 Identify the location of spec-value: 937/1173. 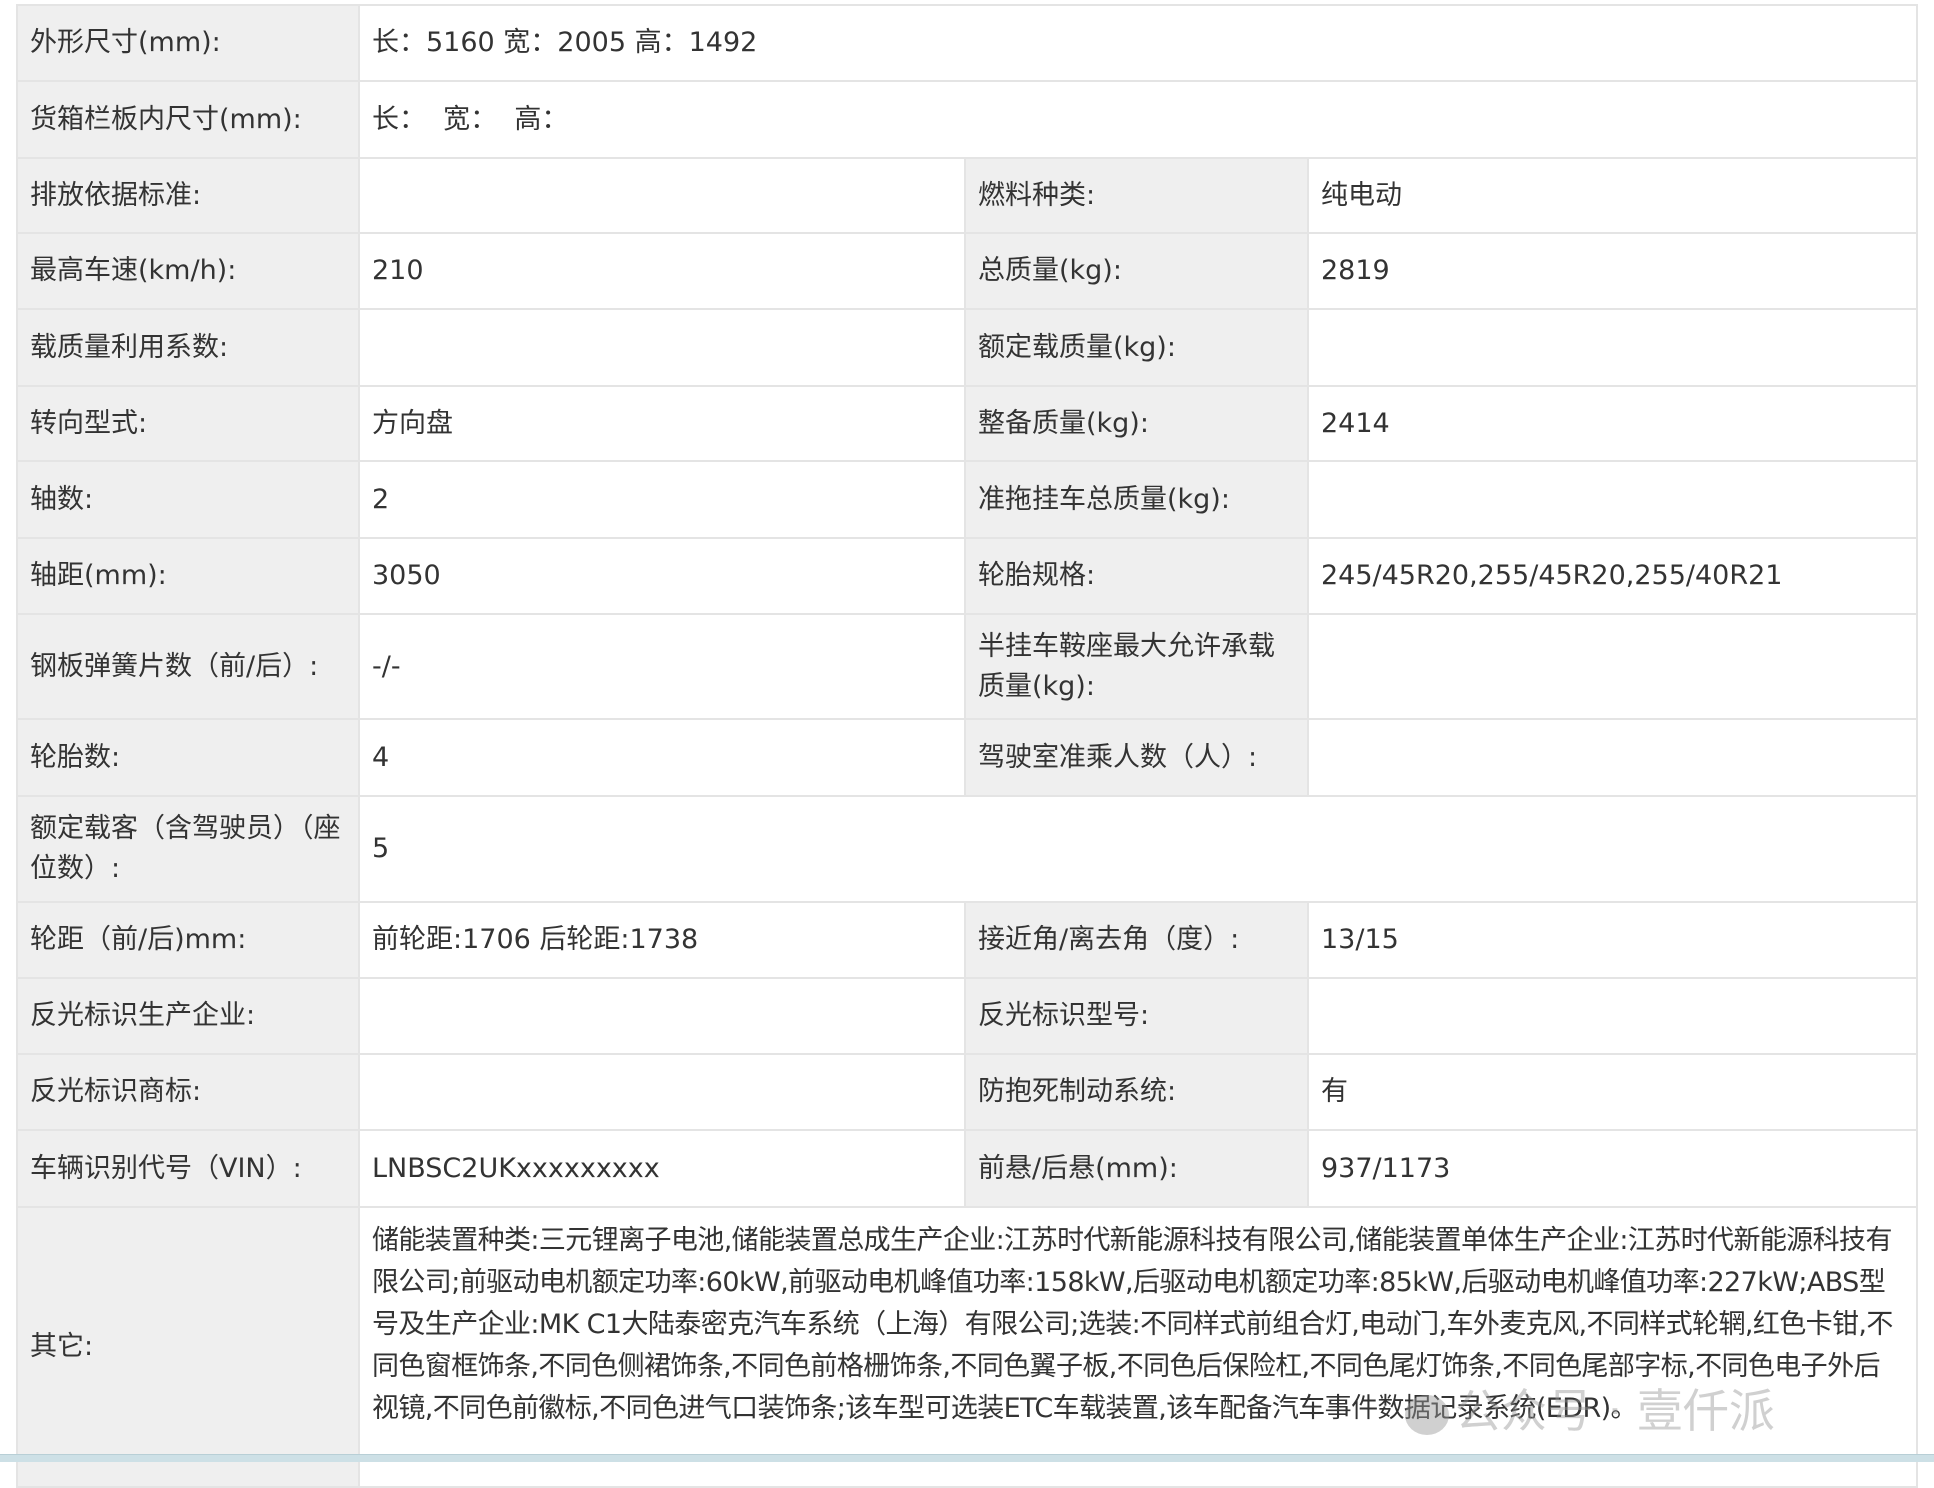
(1612, 1168).